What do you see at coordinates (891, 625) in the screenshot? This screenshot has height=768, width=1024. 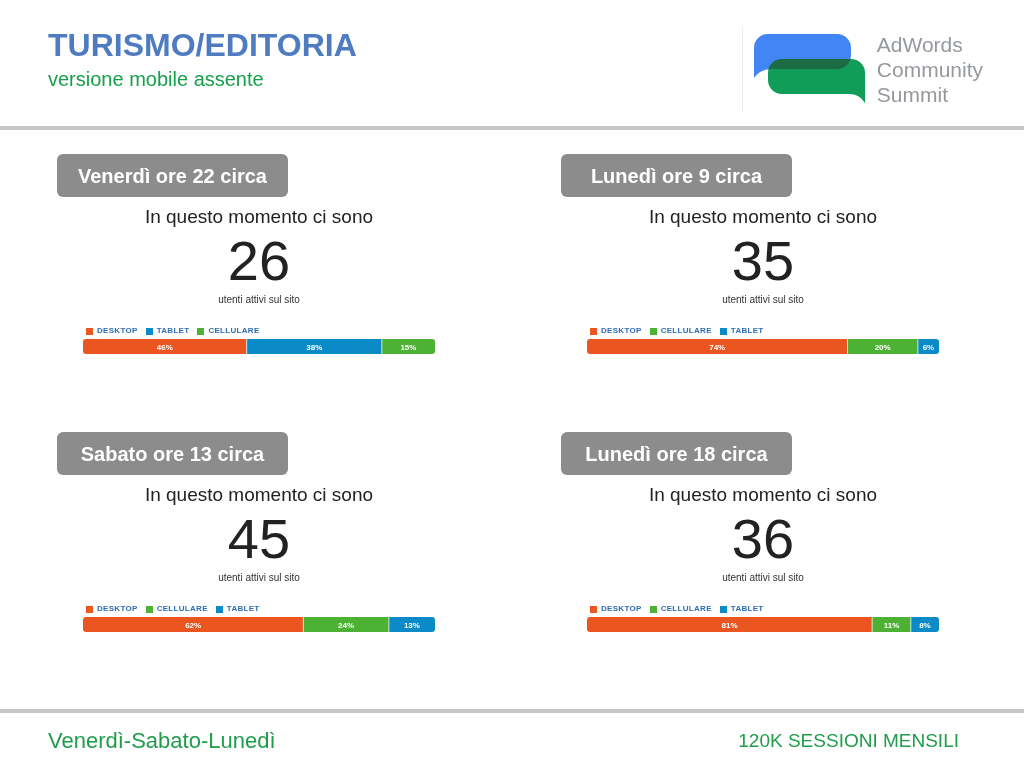 I see `bar-value-label: 11%` at bounding box center [891, 625].